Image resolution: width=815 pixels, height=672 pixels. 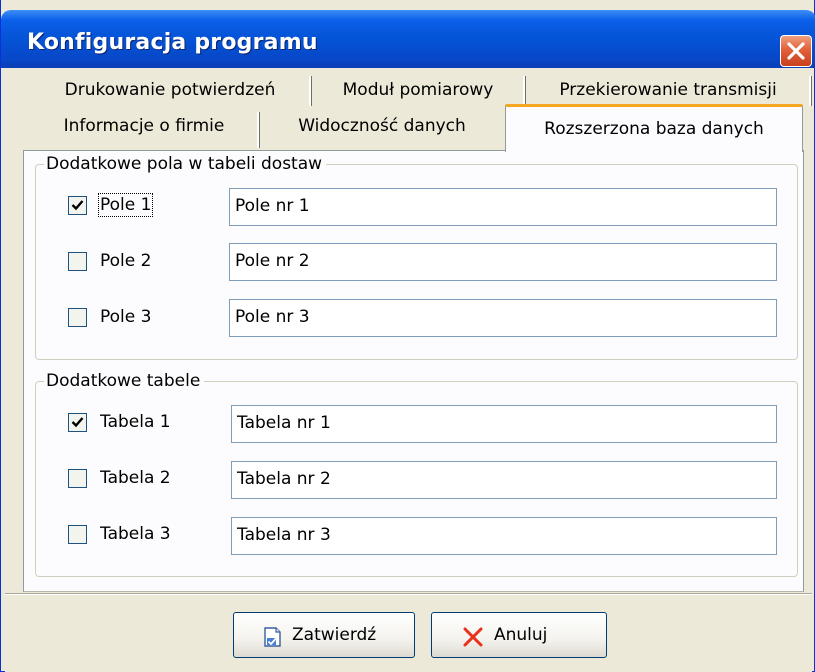 What do you see at coordinates (334, 635) in the screenshot?
I see `confirm-button-label: Zatwierdź` at bounding box center [334, 635].